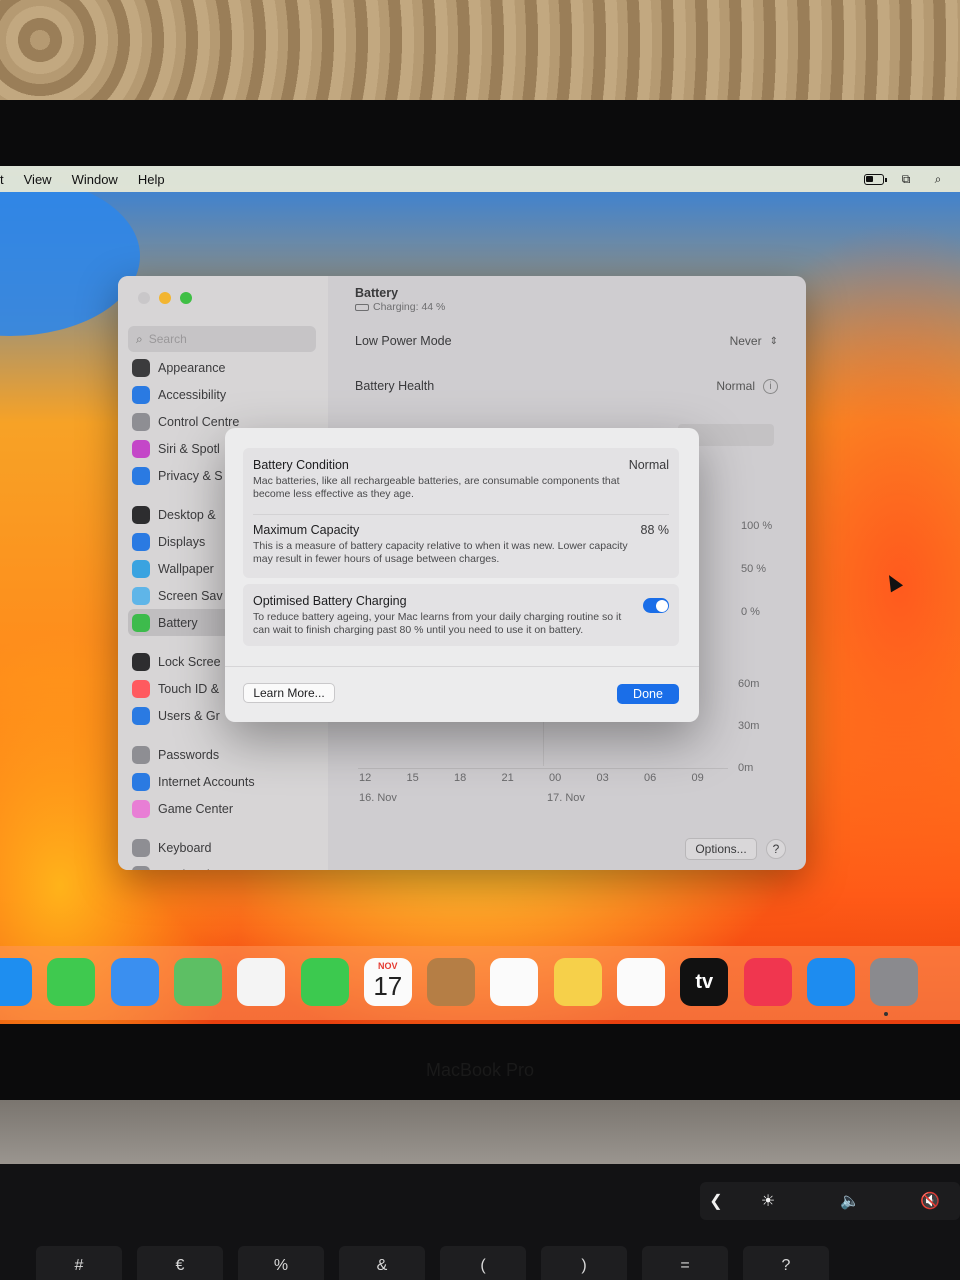  I want to click on maps-icon, so click(197, 982).